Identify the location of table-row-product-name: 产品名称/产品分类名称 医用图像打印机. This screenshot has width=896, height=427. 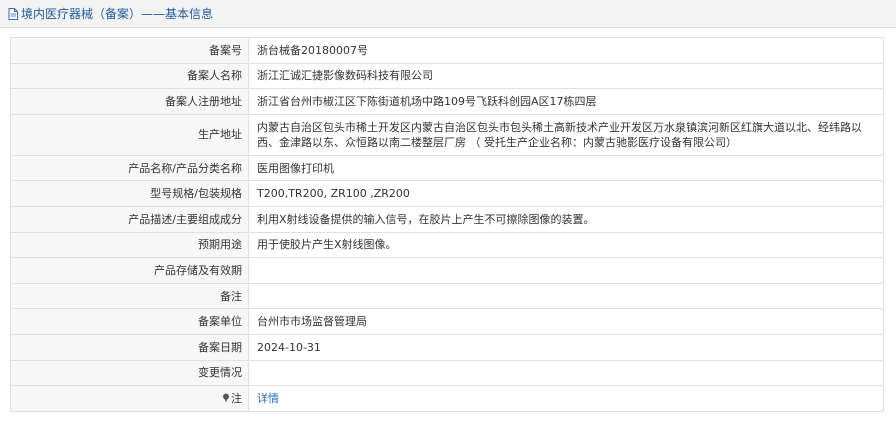
(447, 168).